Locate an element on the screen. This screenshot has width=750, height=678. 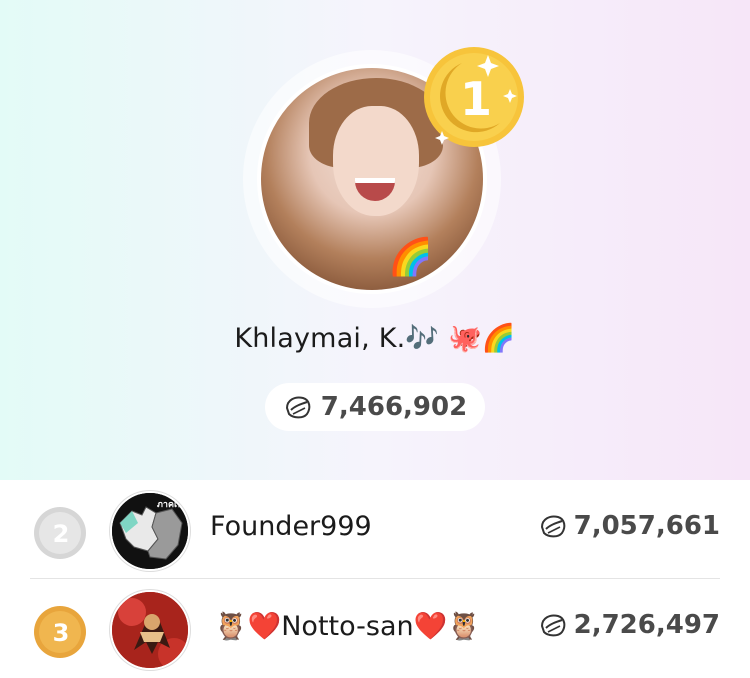
gold-medal-number: 1 is located at coordinates (476, 99).